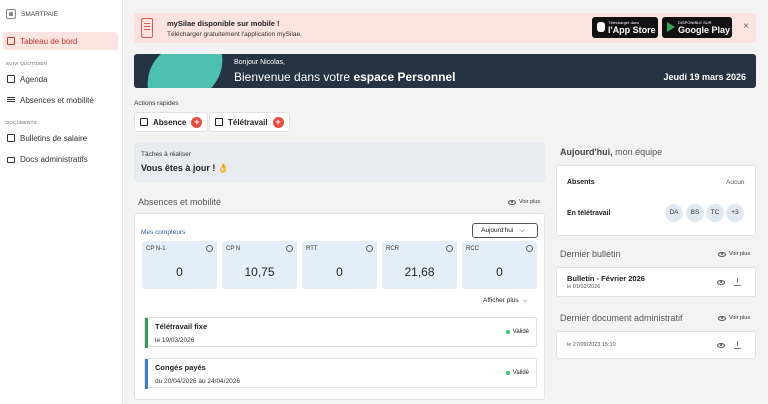  What do you see at coordinates (223, 23) in the screenshot?
I see `banner-title: mySilae disponible sur mobile !` at bounding box center [223, 23].